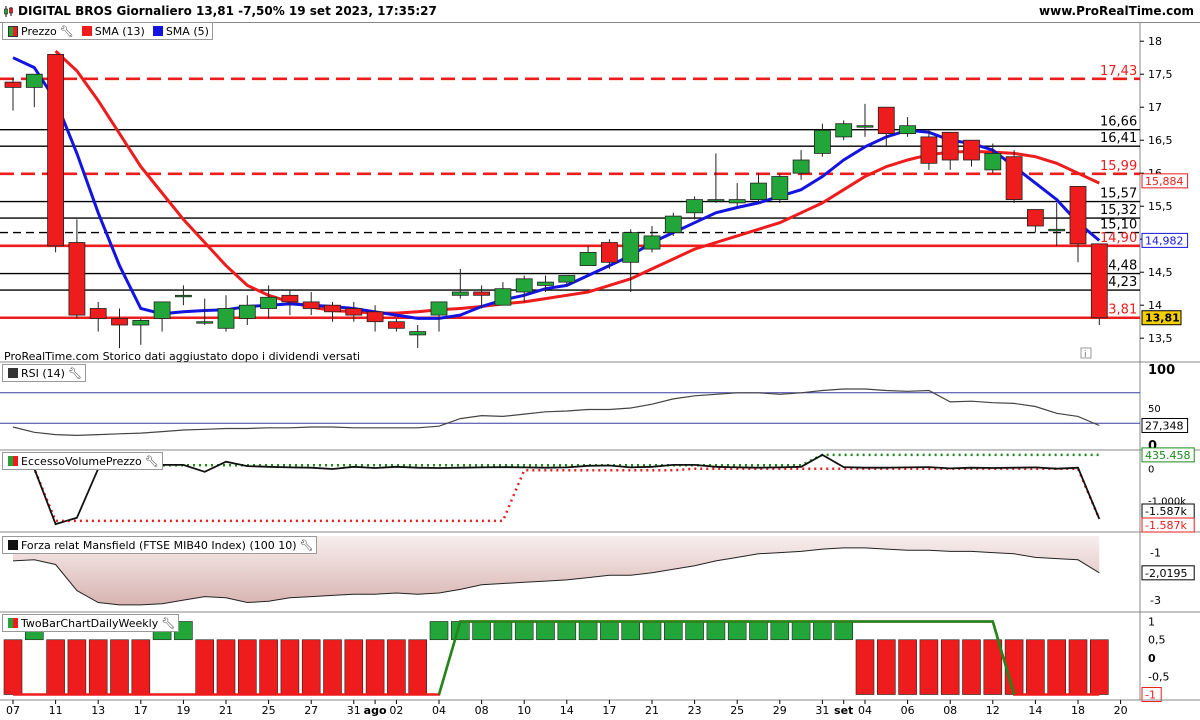  What do you see at coordinates (13, 461) in the screenshot?
I see `volume-swatch-icon` at bounding box center [13, 461].